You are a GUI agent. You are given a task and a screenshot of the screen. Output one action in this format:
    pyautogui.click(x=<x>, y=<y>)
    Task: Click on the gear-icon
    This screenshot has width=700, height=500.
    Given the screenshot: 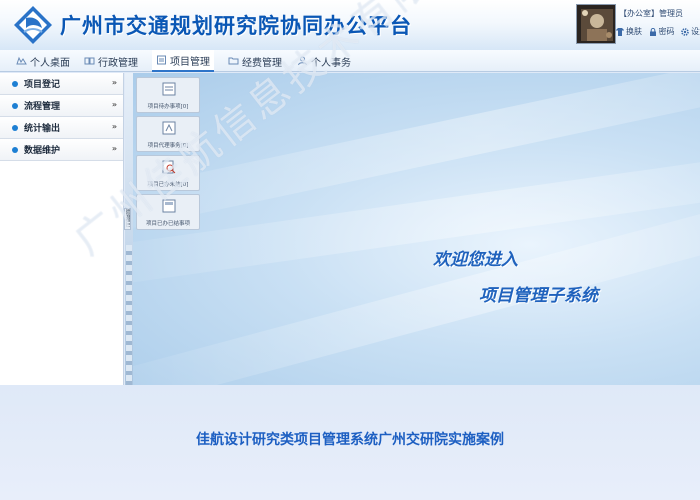 What is the action you would take?
    pyautogui.click(x=685, y=31)
    